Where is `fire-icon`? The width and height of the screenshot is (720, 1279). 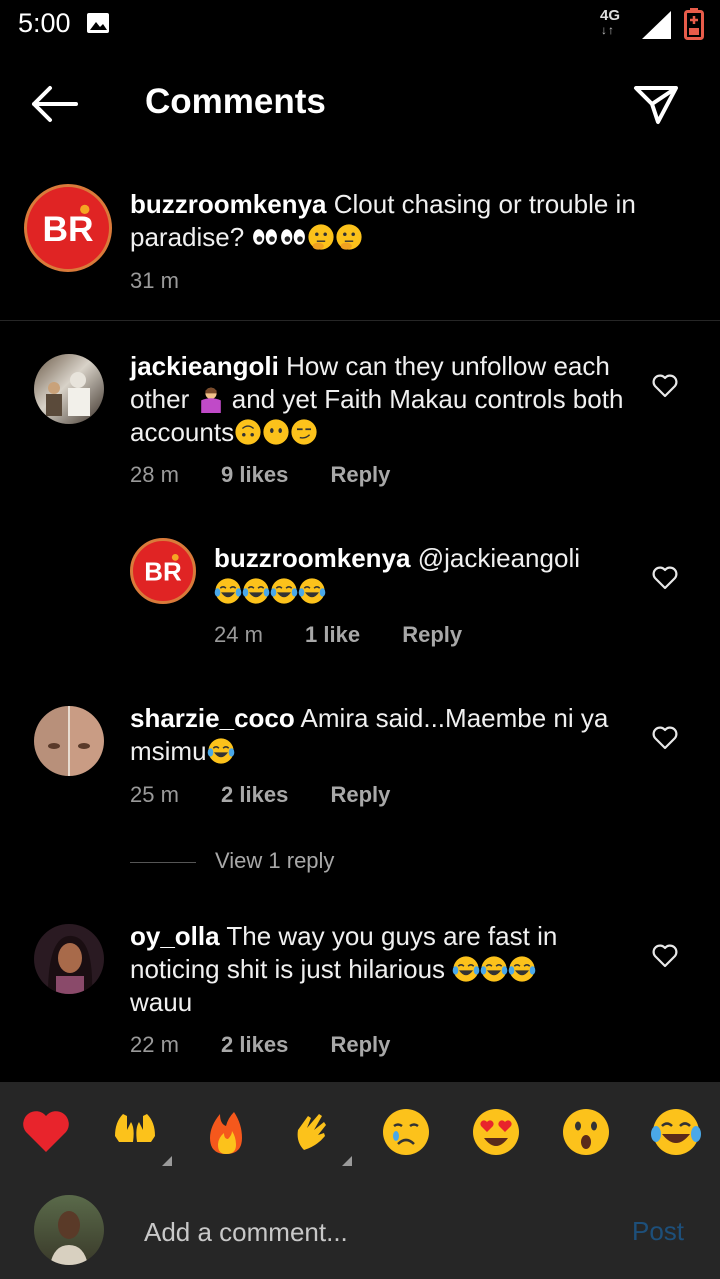
fire-icon is located at coordinates (226, 1132).